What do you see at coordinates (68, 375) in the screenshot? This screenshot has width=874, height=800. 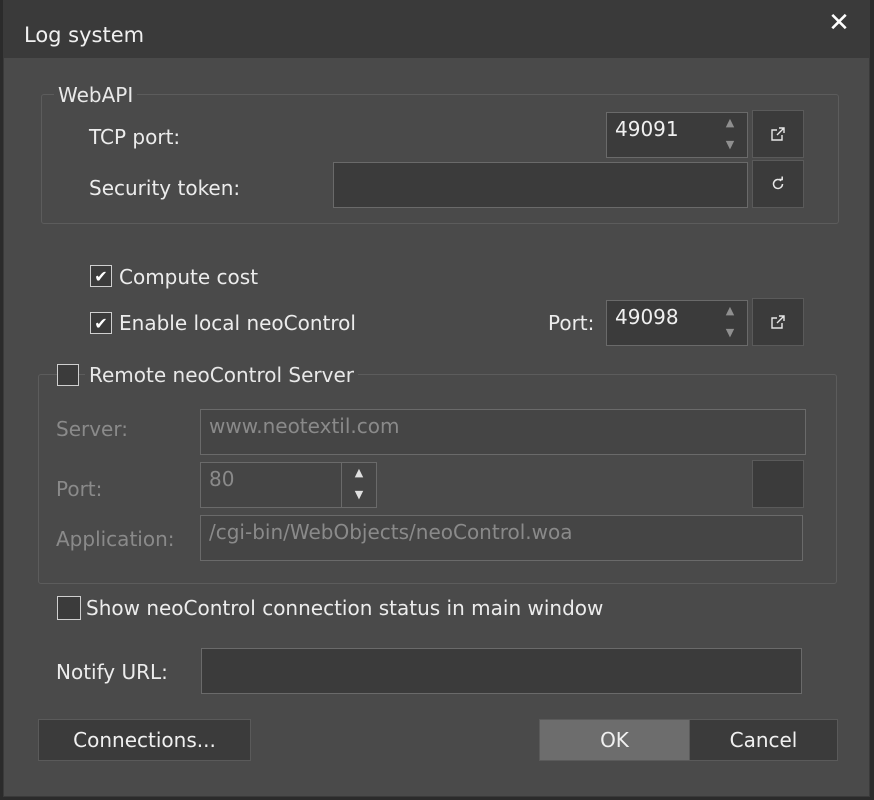 I see `remote-server-checkbox` at bounding box center [68, 375].